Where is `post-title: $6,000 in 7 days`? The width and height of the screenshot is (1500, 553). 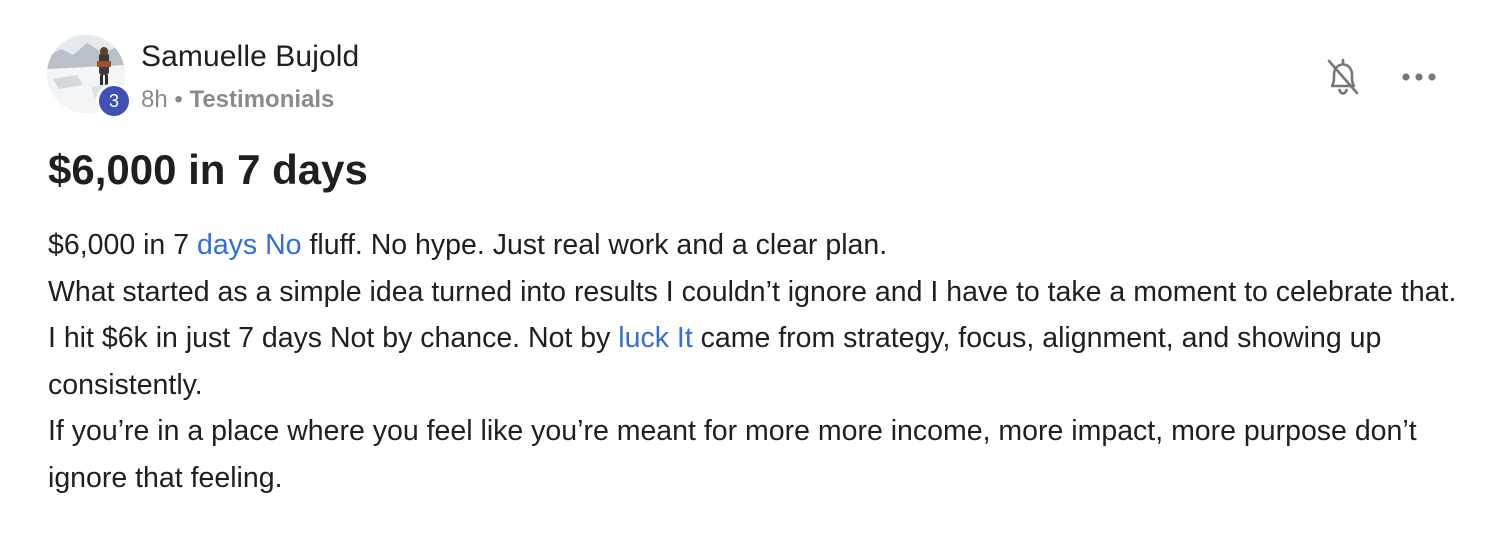
post-title: $6,000 in 7 days is located at coordinates (208, 169).